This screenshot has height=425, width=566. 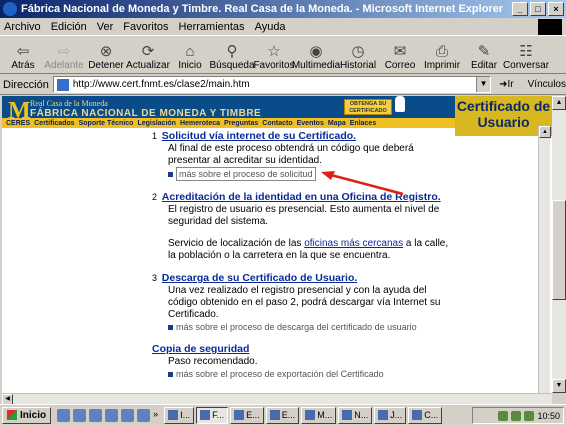 I want to click on toolbar-atrs-button: ⇦ Atrás, so click(x=23, y=53).